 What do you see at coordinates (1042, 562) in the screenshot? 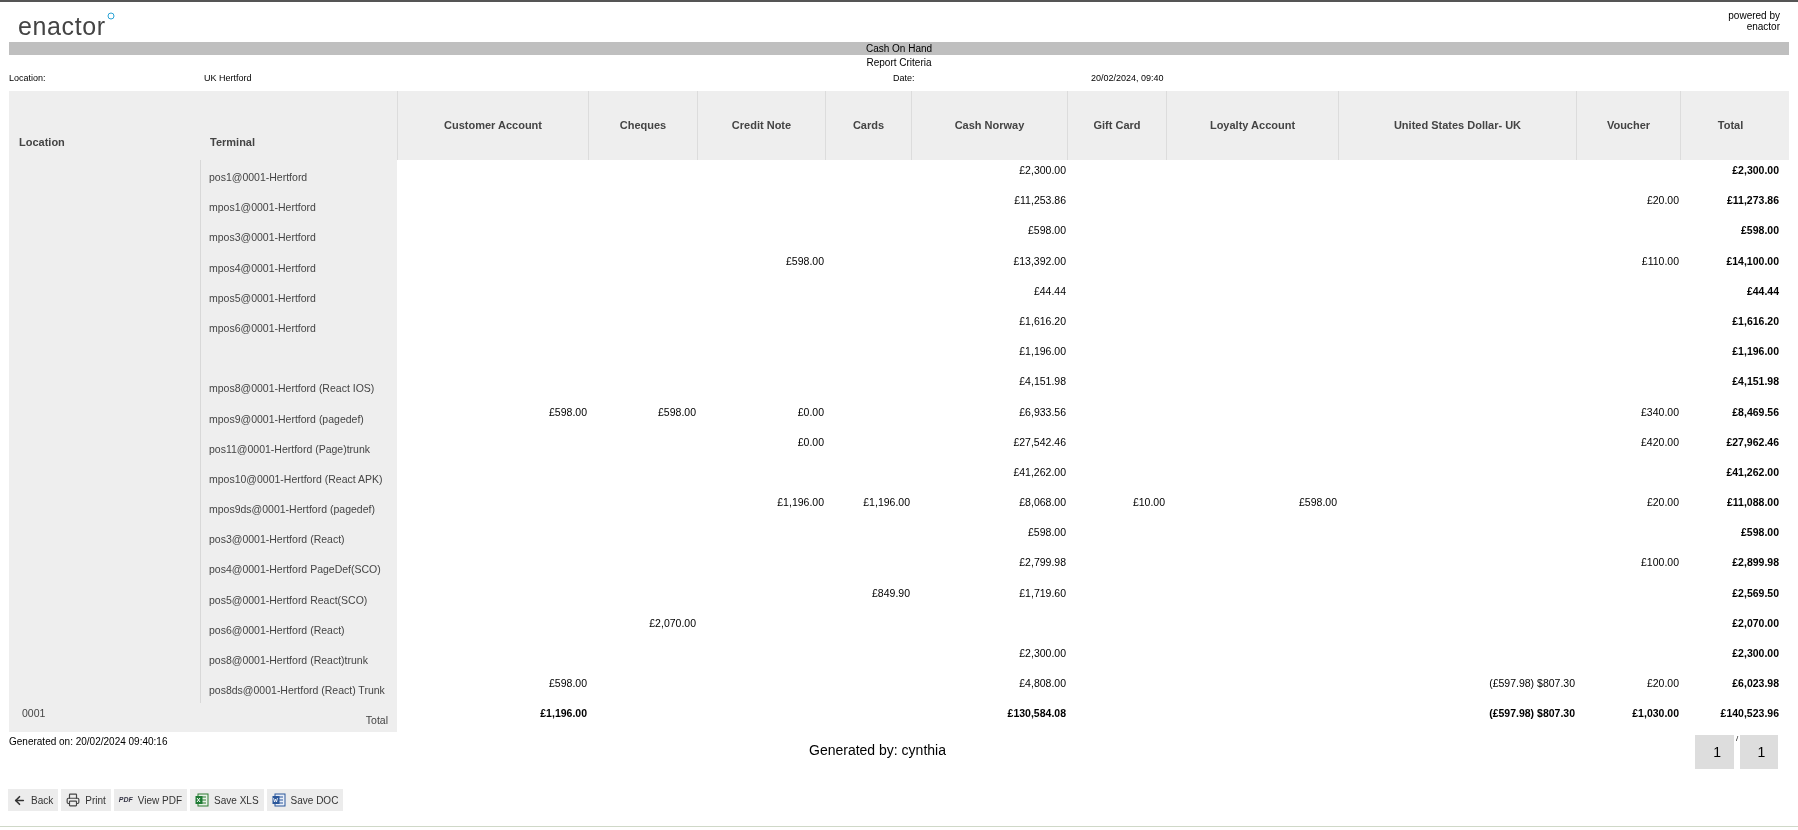
I see `amount-cell: £2,799.98` at bounding box center [1042, 562].